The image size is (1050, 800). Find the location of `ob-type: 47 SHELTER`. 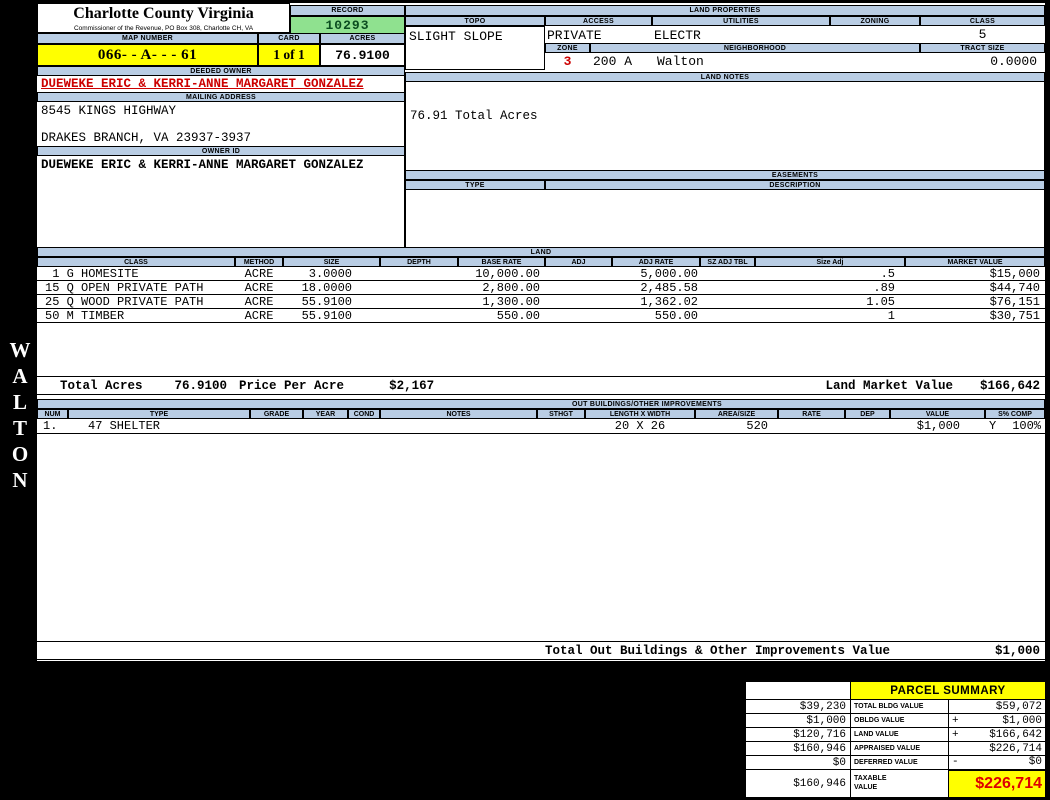

ob-type: 47 SHELTER is located at coordinates (124, 426).